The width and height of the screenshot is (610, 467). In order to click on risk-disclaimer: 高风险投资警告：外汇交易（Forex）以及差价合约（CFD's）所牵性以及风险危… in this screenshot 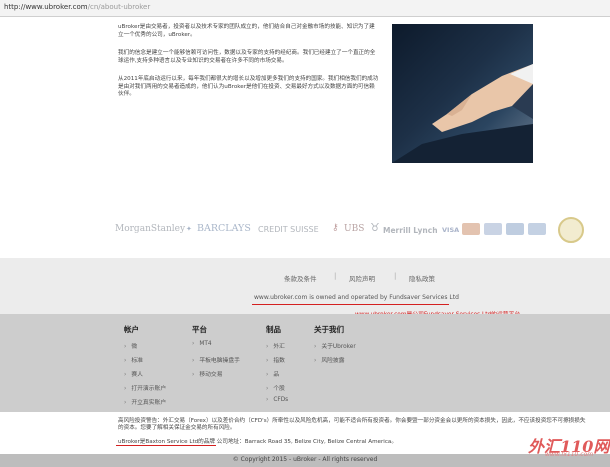, I will do `click(352, 425)`.